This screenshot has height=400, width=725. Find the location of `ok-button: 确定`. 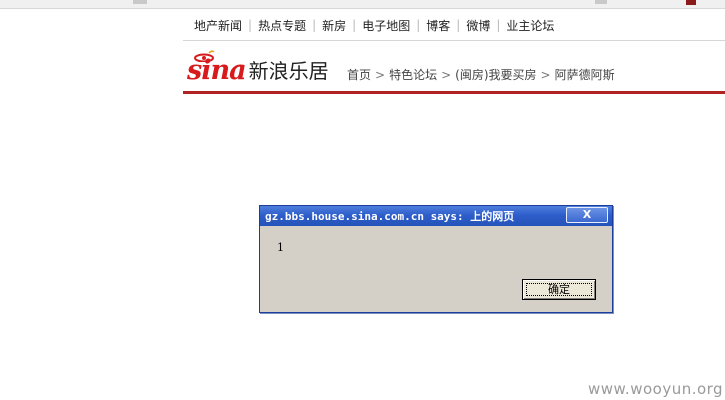

ok-button: 确定 is located at coordinates (559, 289).